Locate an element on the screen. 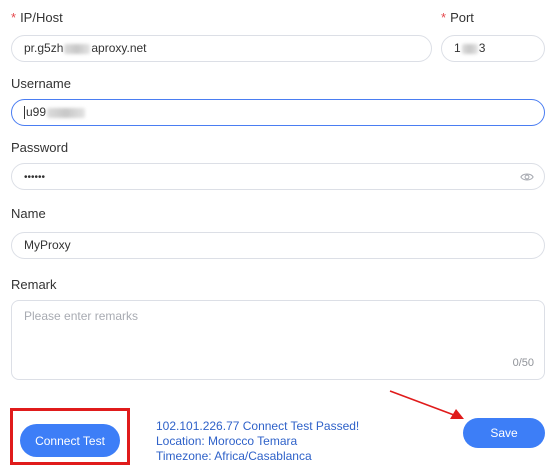 The height and width of the screenshot is (476, 554). port-input: 13 is located at coordinates (493, 48).